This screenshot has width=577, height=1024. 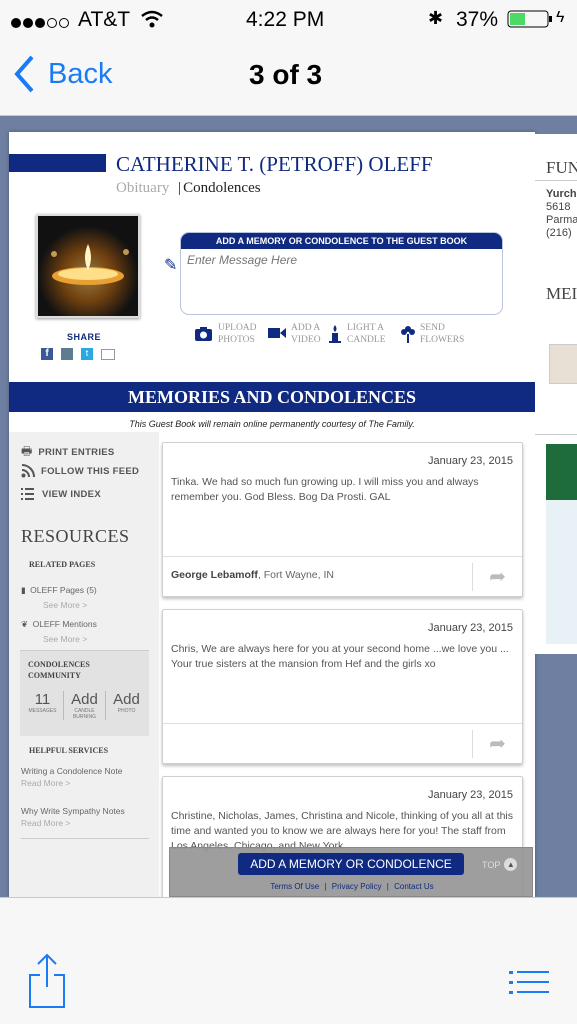 I want to click on action-label-4b: FLOWERS, so click(x=442, y=340).